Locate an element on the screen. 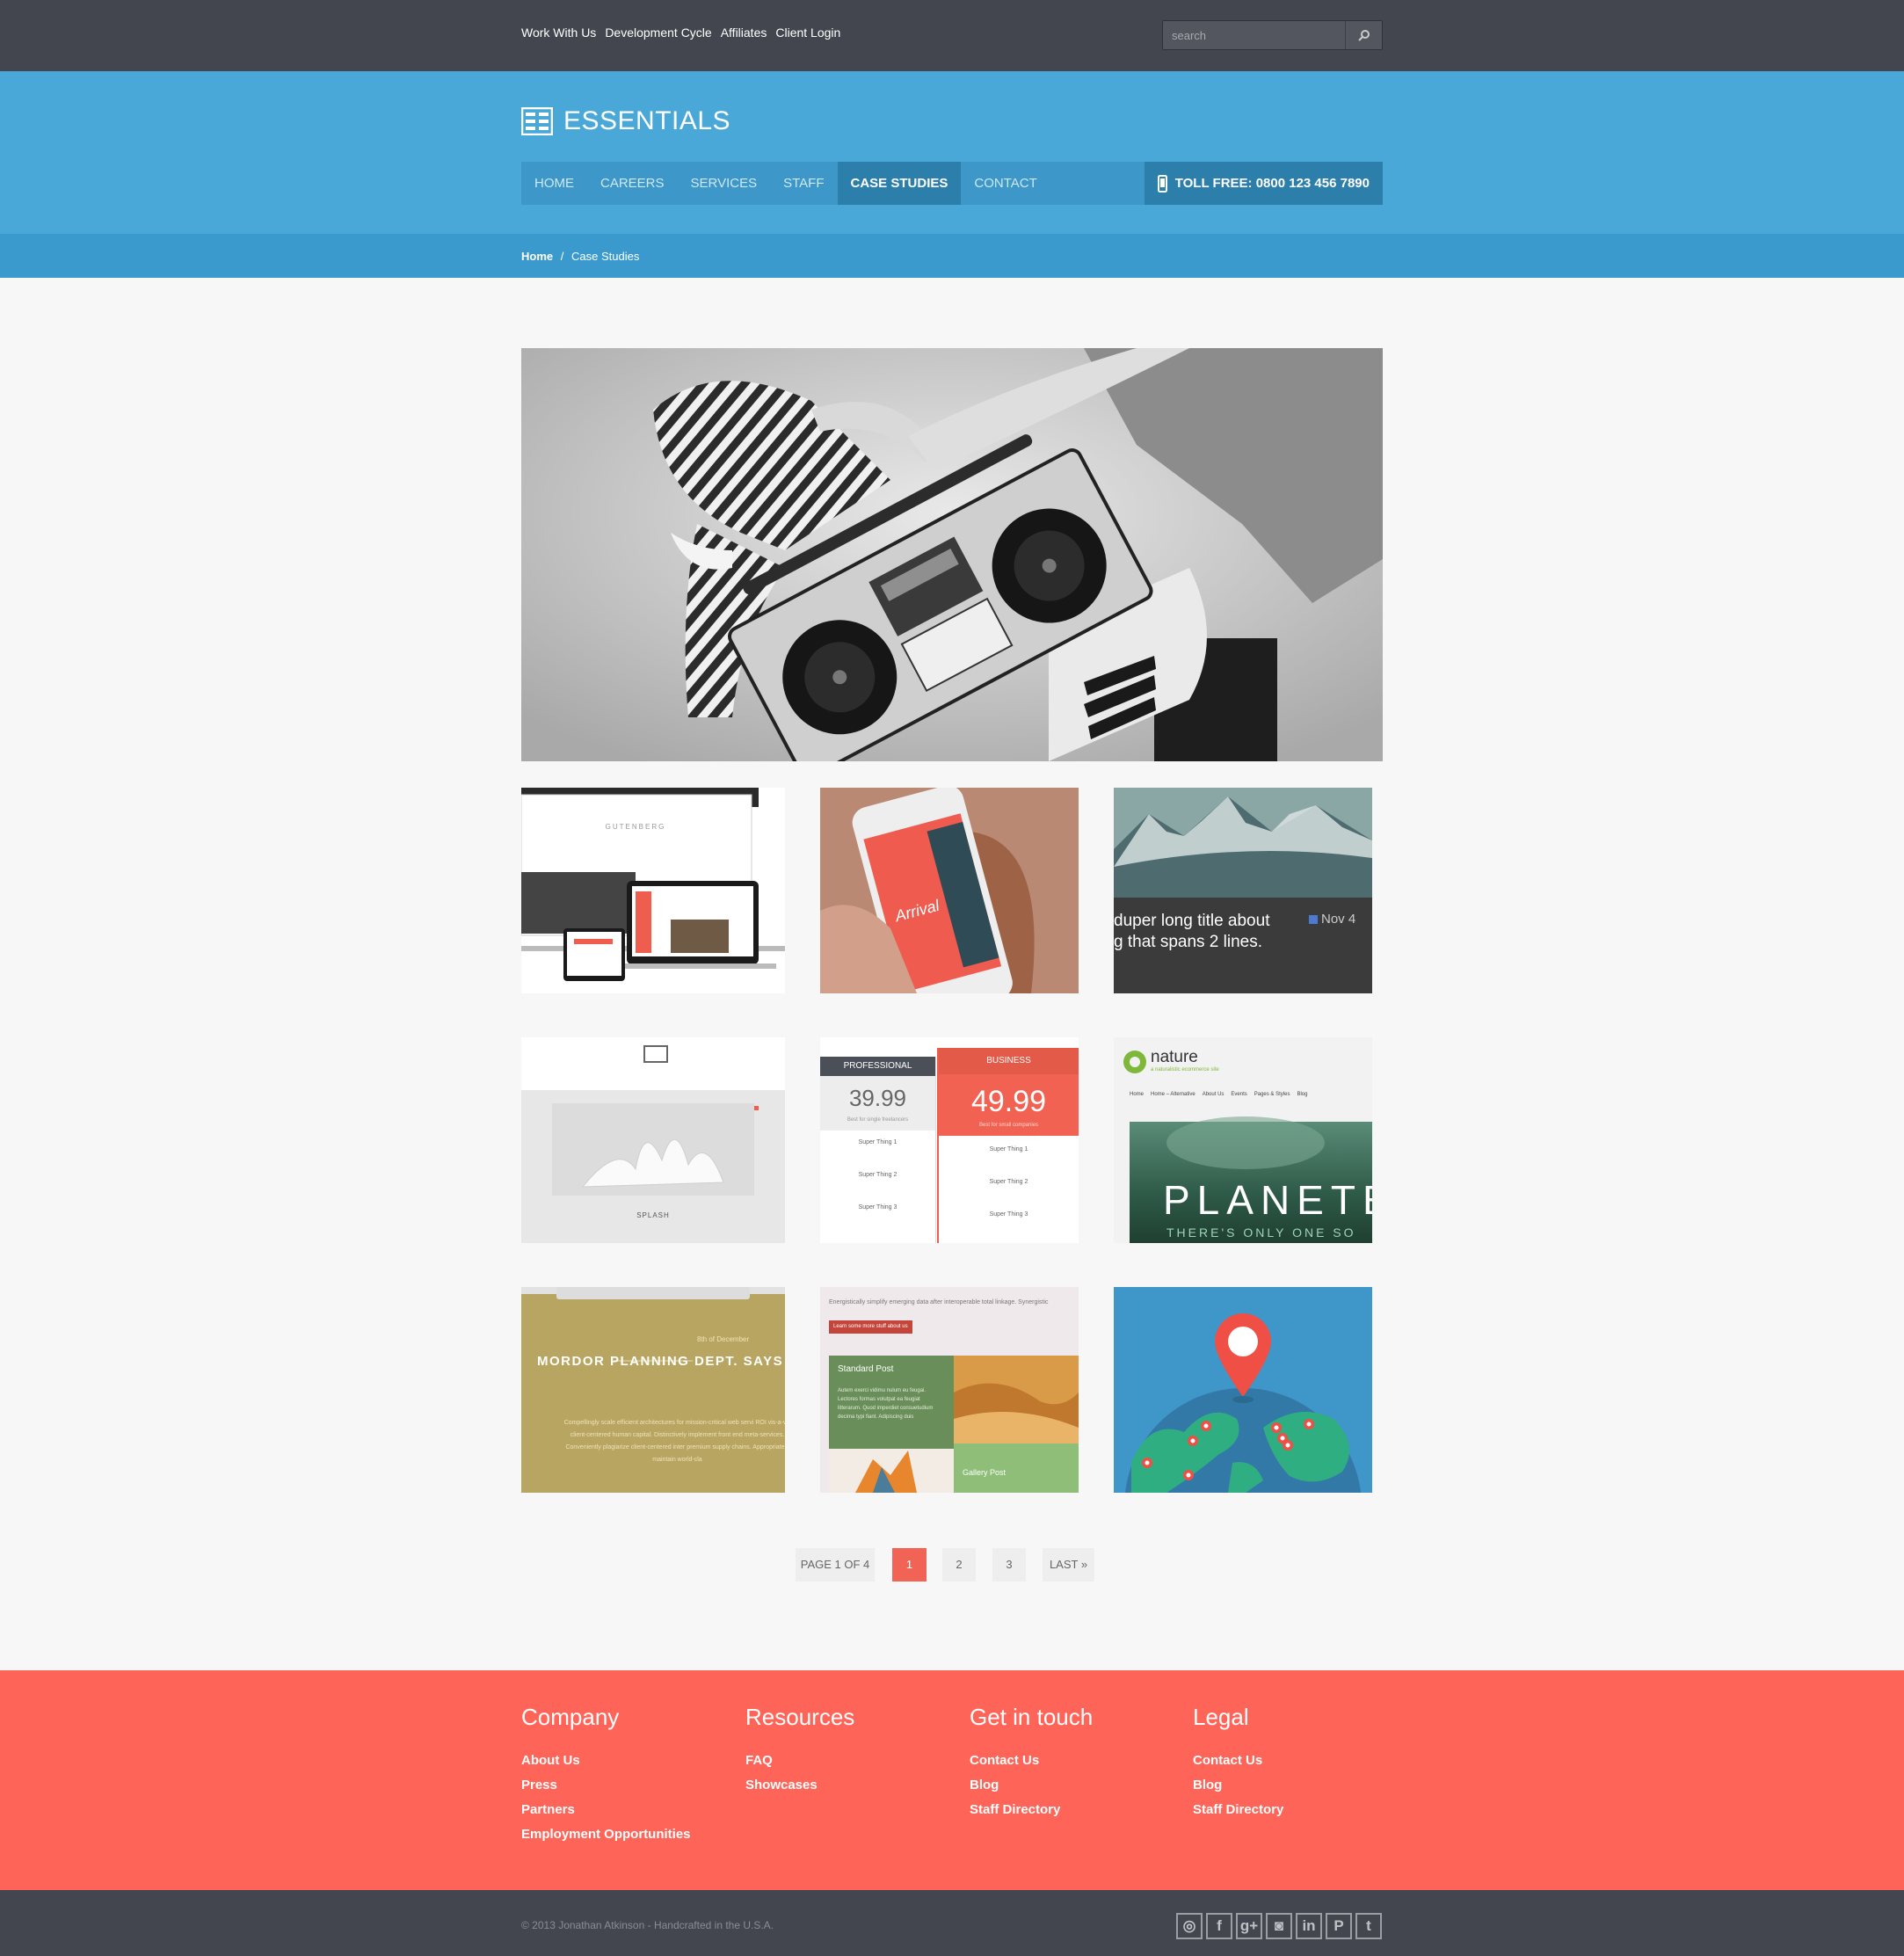 This screenshot has height=1956, width=1904. footer-heading-legal: Legal is located at coordinates (1221, 1717).